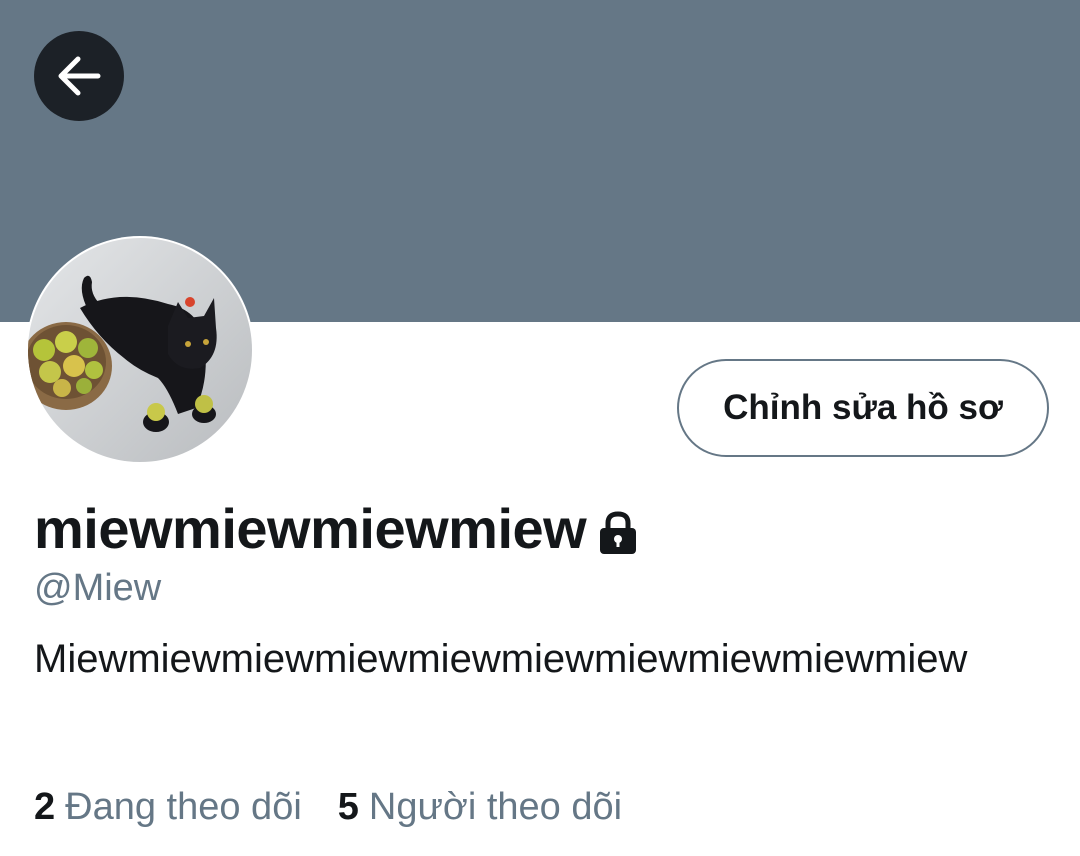 The width and height of the screenshot is (1080, 856). I want to click on followers-link: 5 Người theo dõi, so click(480, 807).